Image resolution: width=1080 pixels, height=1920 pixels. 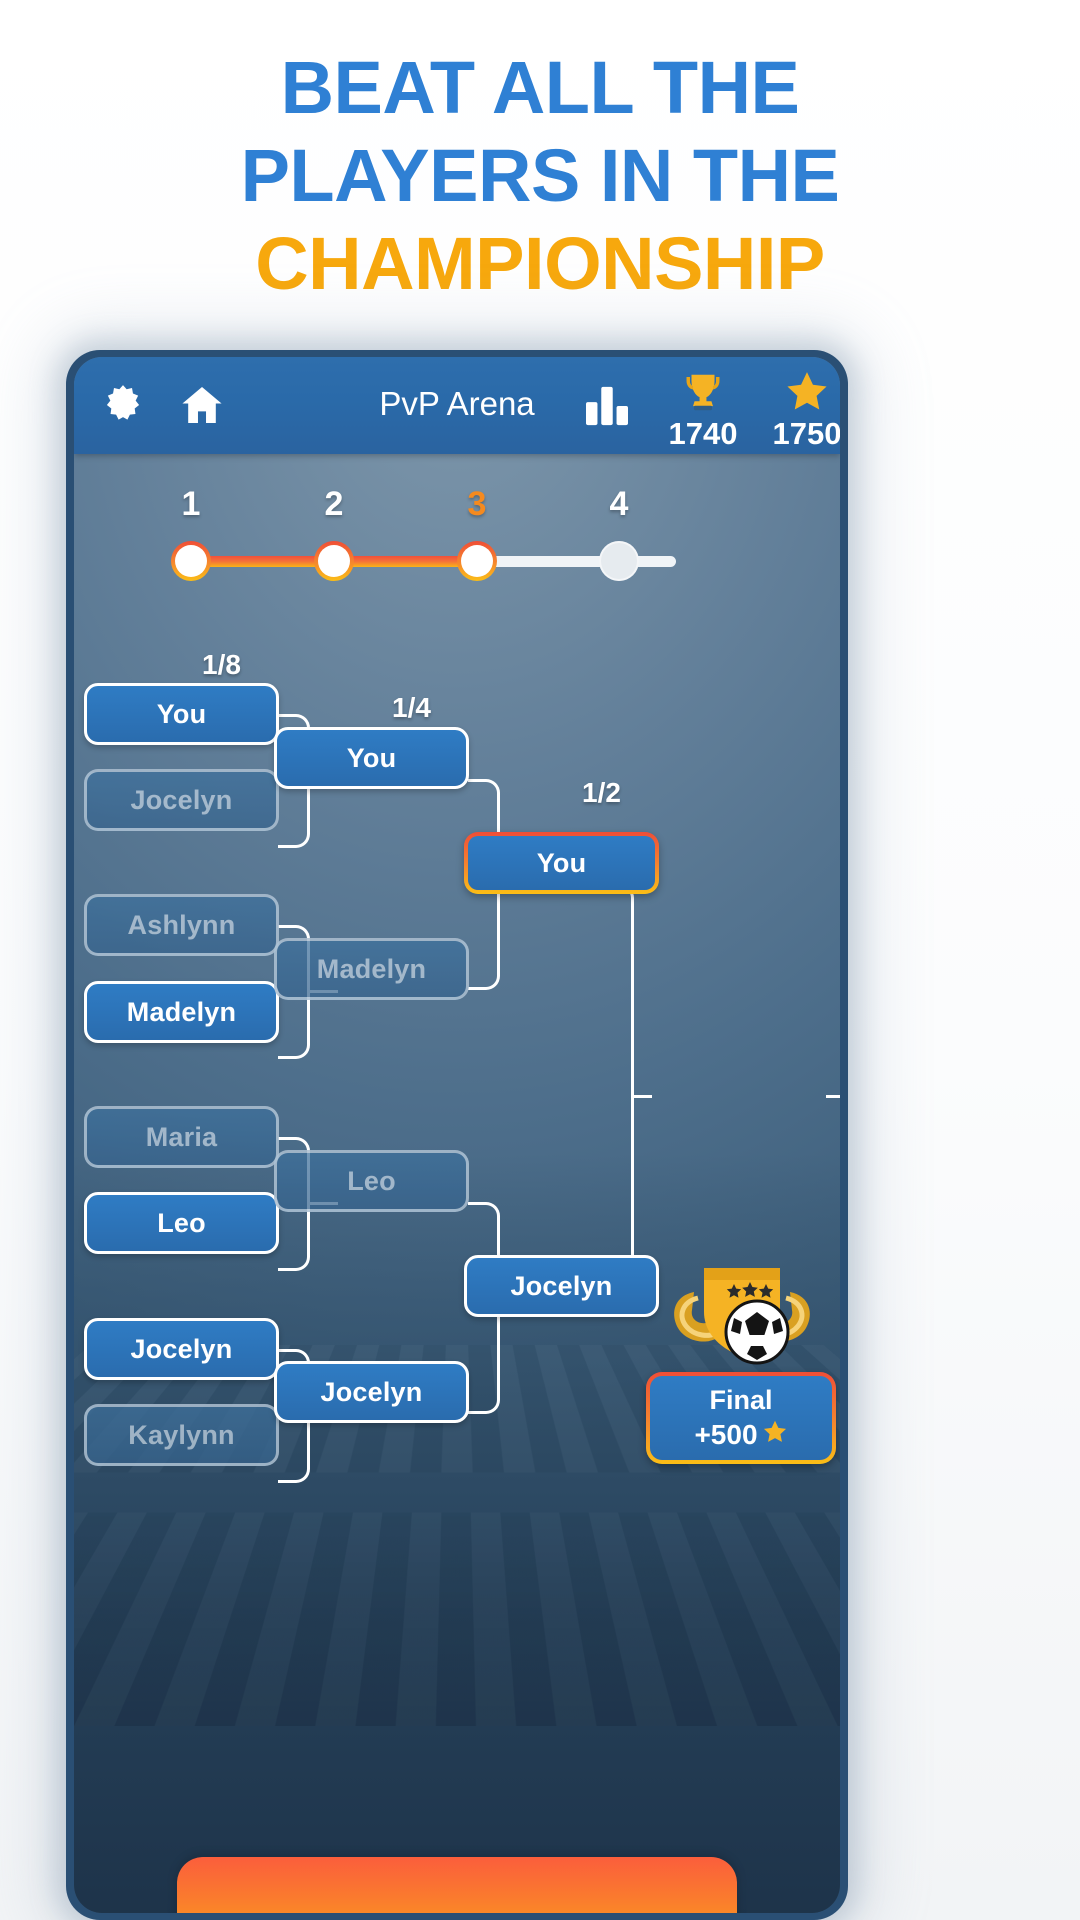 I want to click on connector-r2-pair, so click(x=619, y=1095).